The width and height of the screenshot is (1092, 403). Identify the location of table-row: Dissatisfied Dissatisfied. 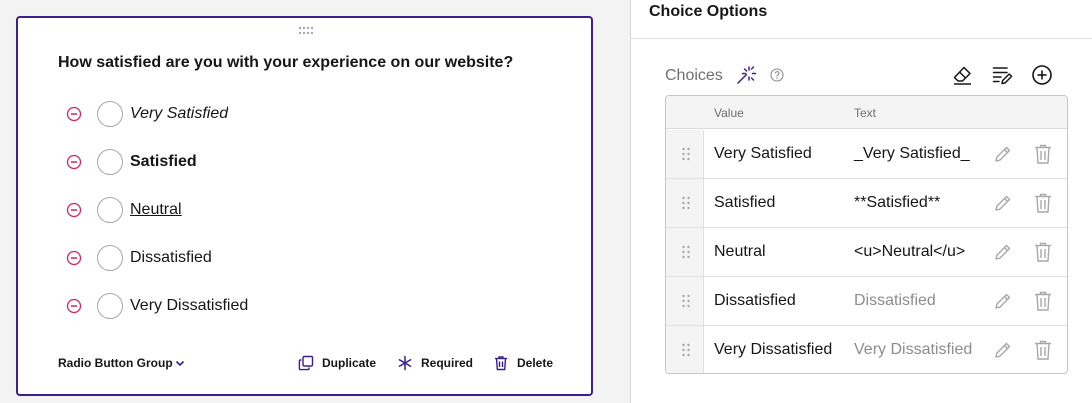
(866, 301).